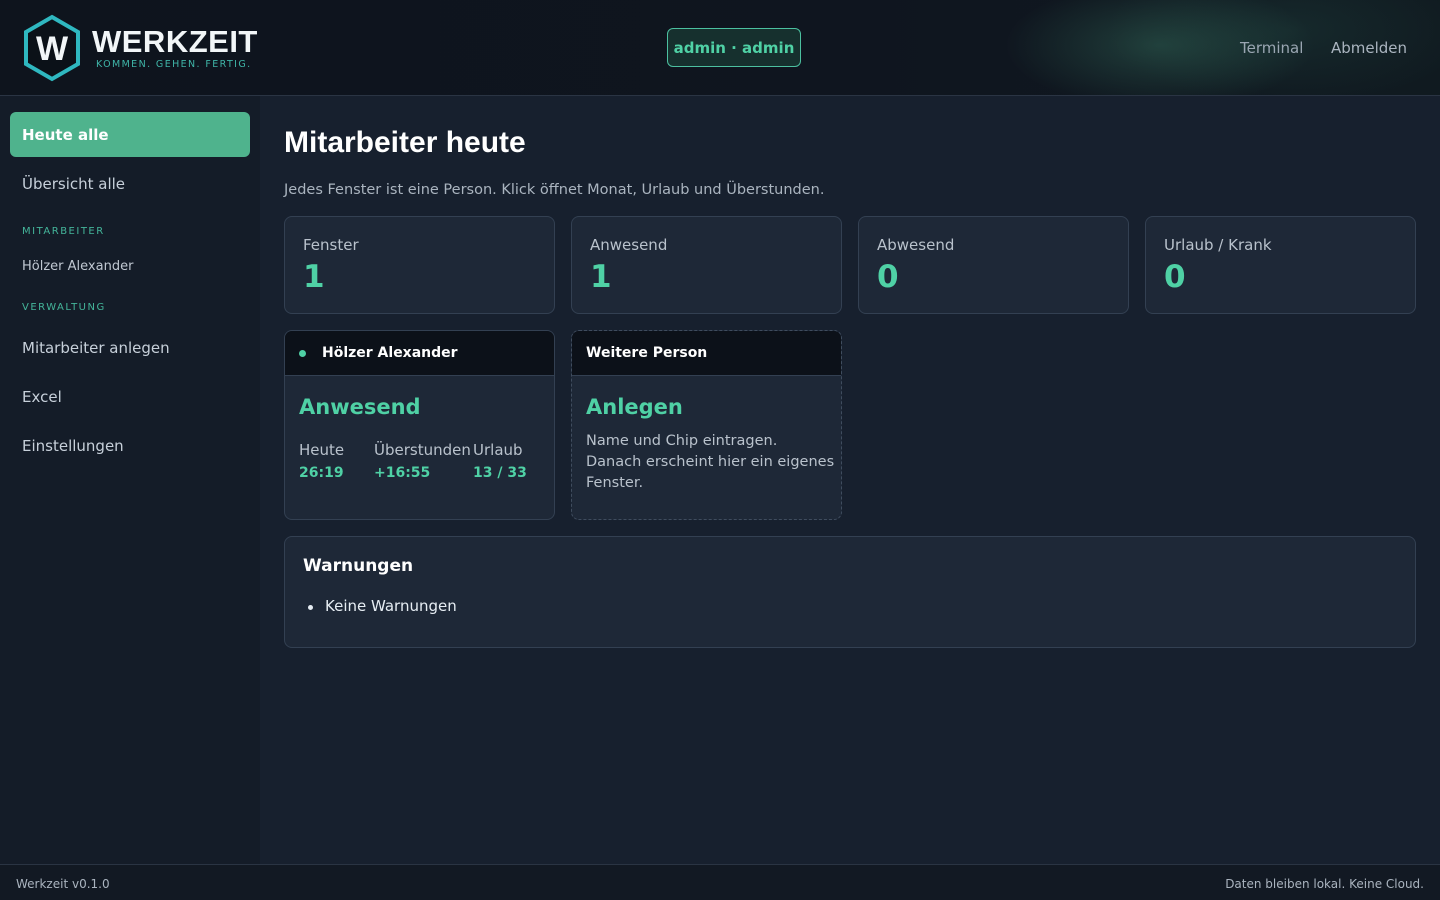  What do you see at coordinates (634, 407) in the screenshot?
I see `add-employee-action: Anlegen` at bounding box center [634, 407].